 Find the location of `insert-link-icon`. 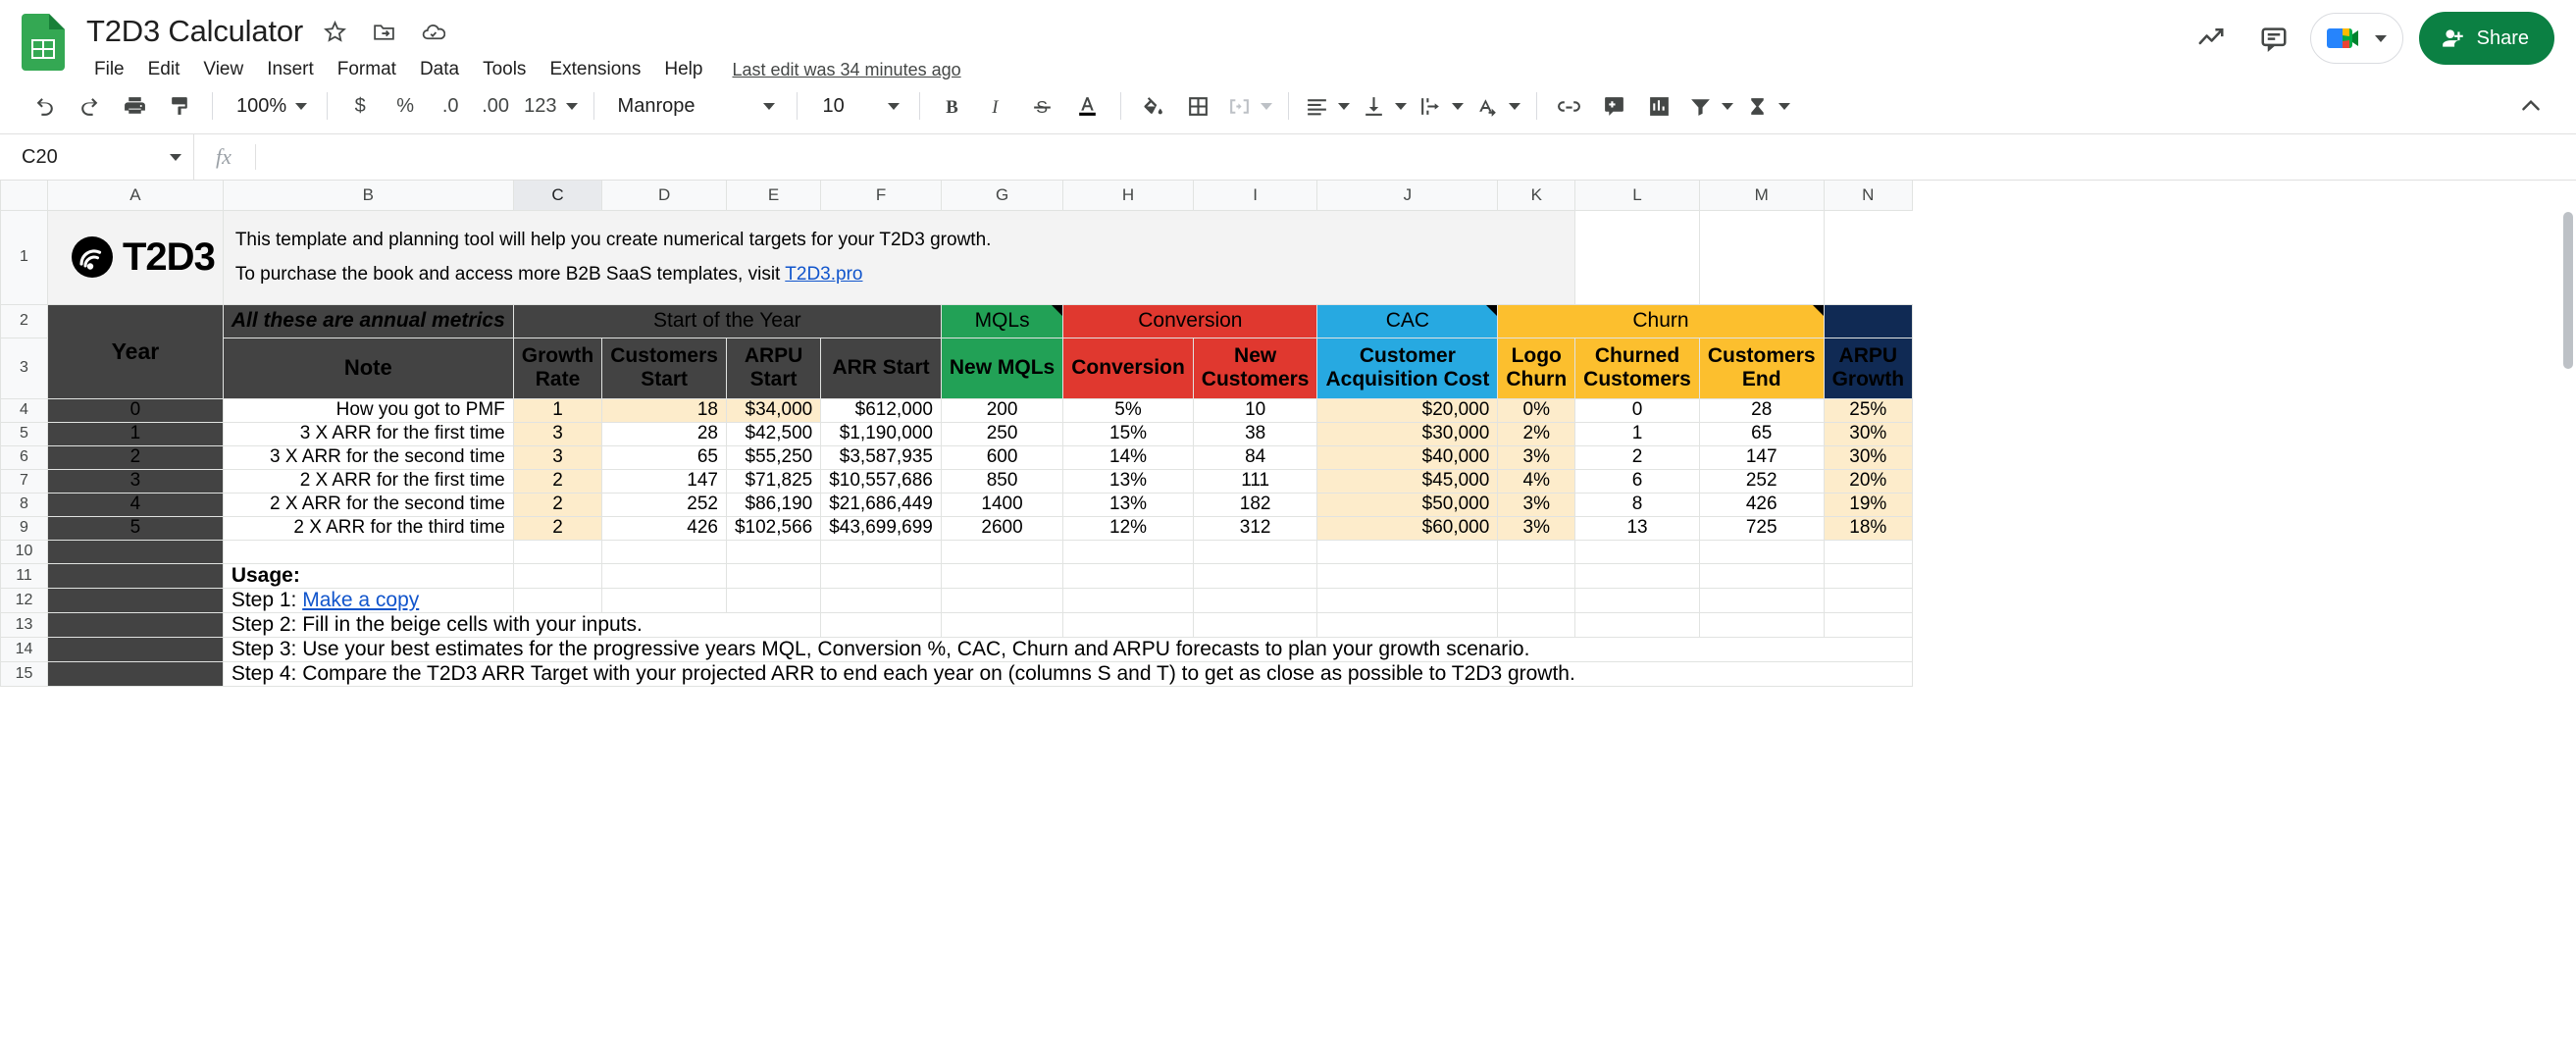

insert-link-icon is located at coordinates (1569, 106).